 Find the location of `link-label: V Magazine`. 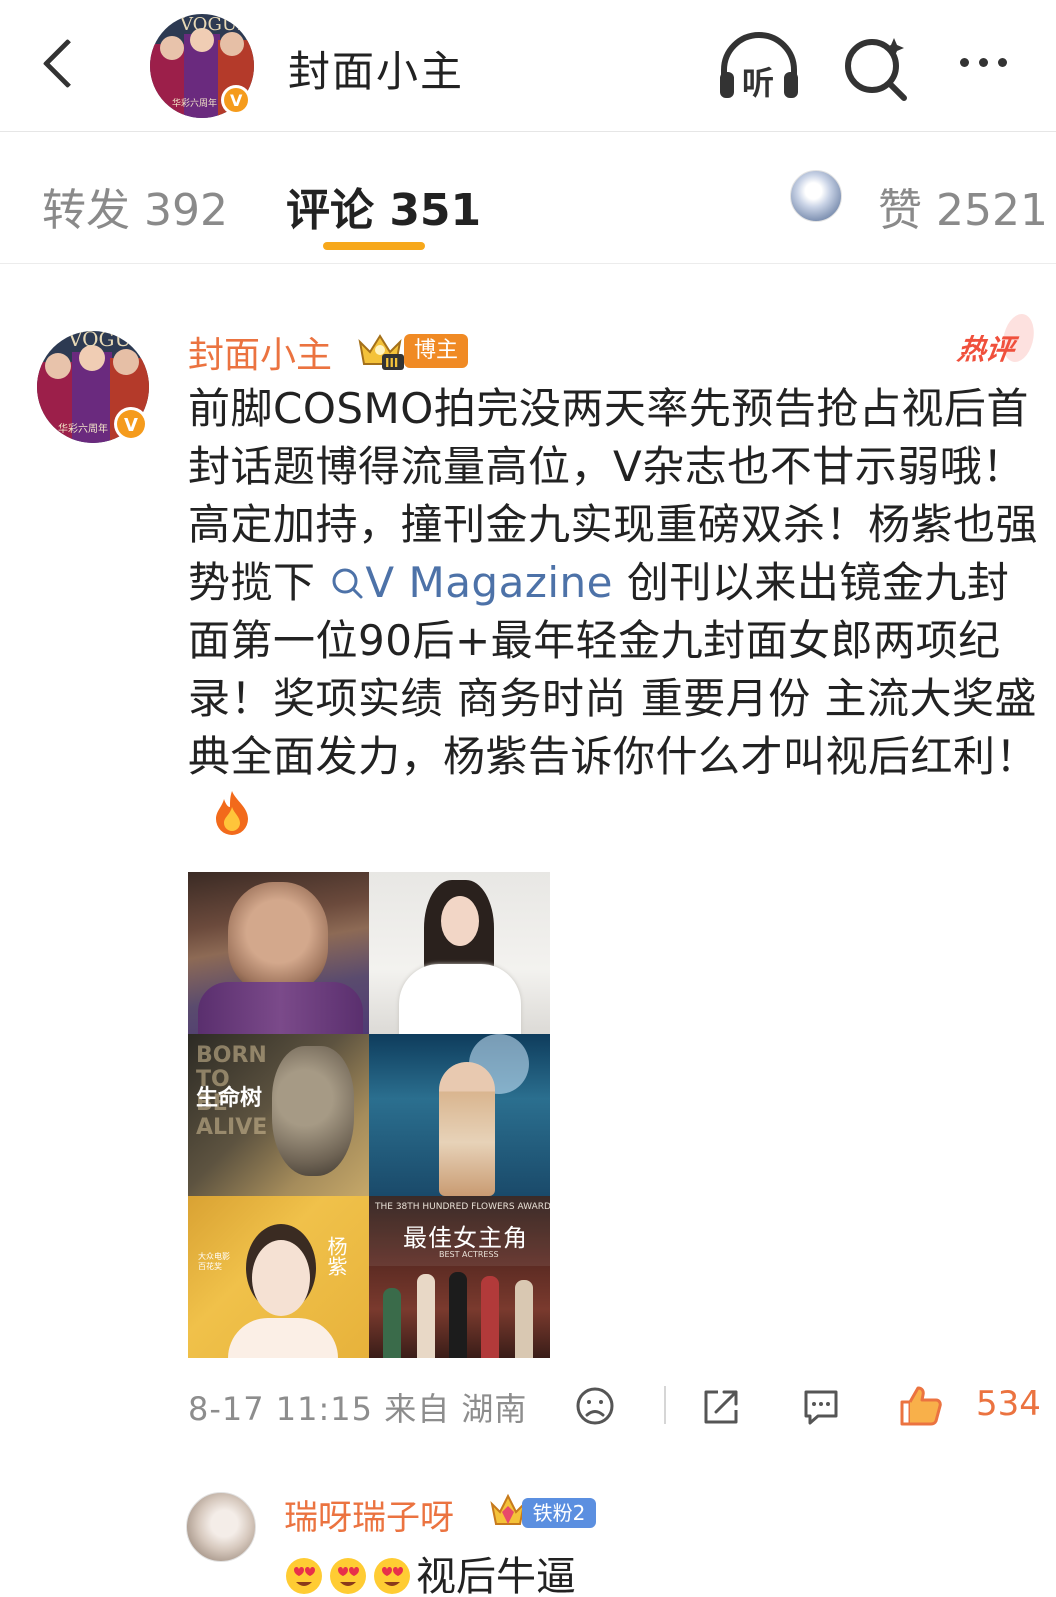

link-label: V Magazine is located at coordinates (489, 582).